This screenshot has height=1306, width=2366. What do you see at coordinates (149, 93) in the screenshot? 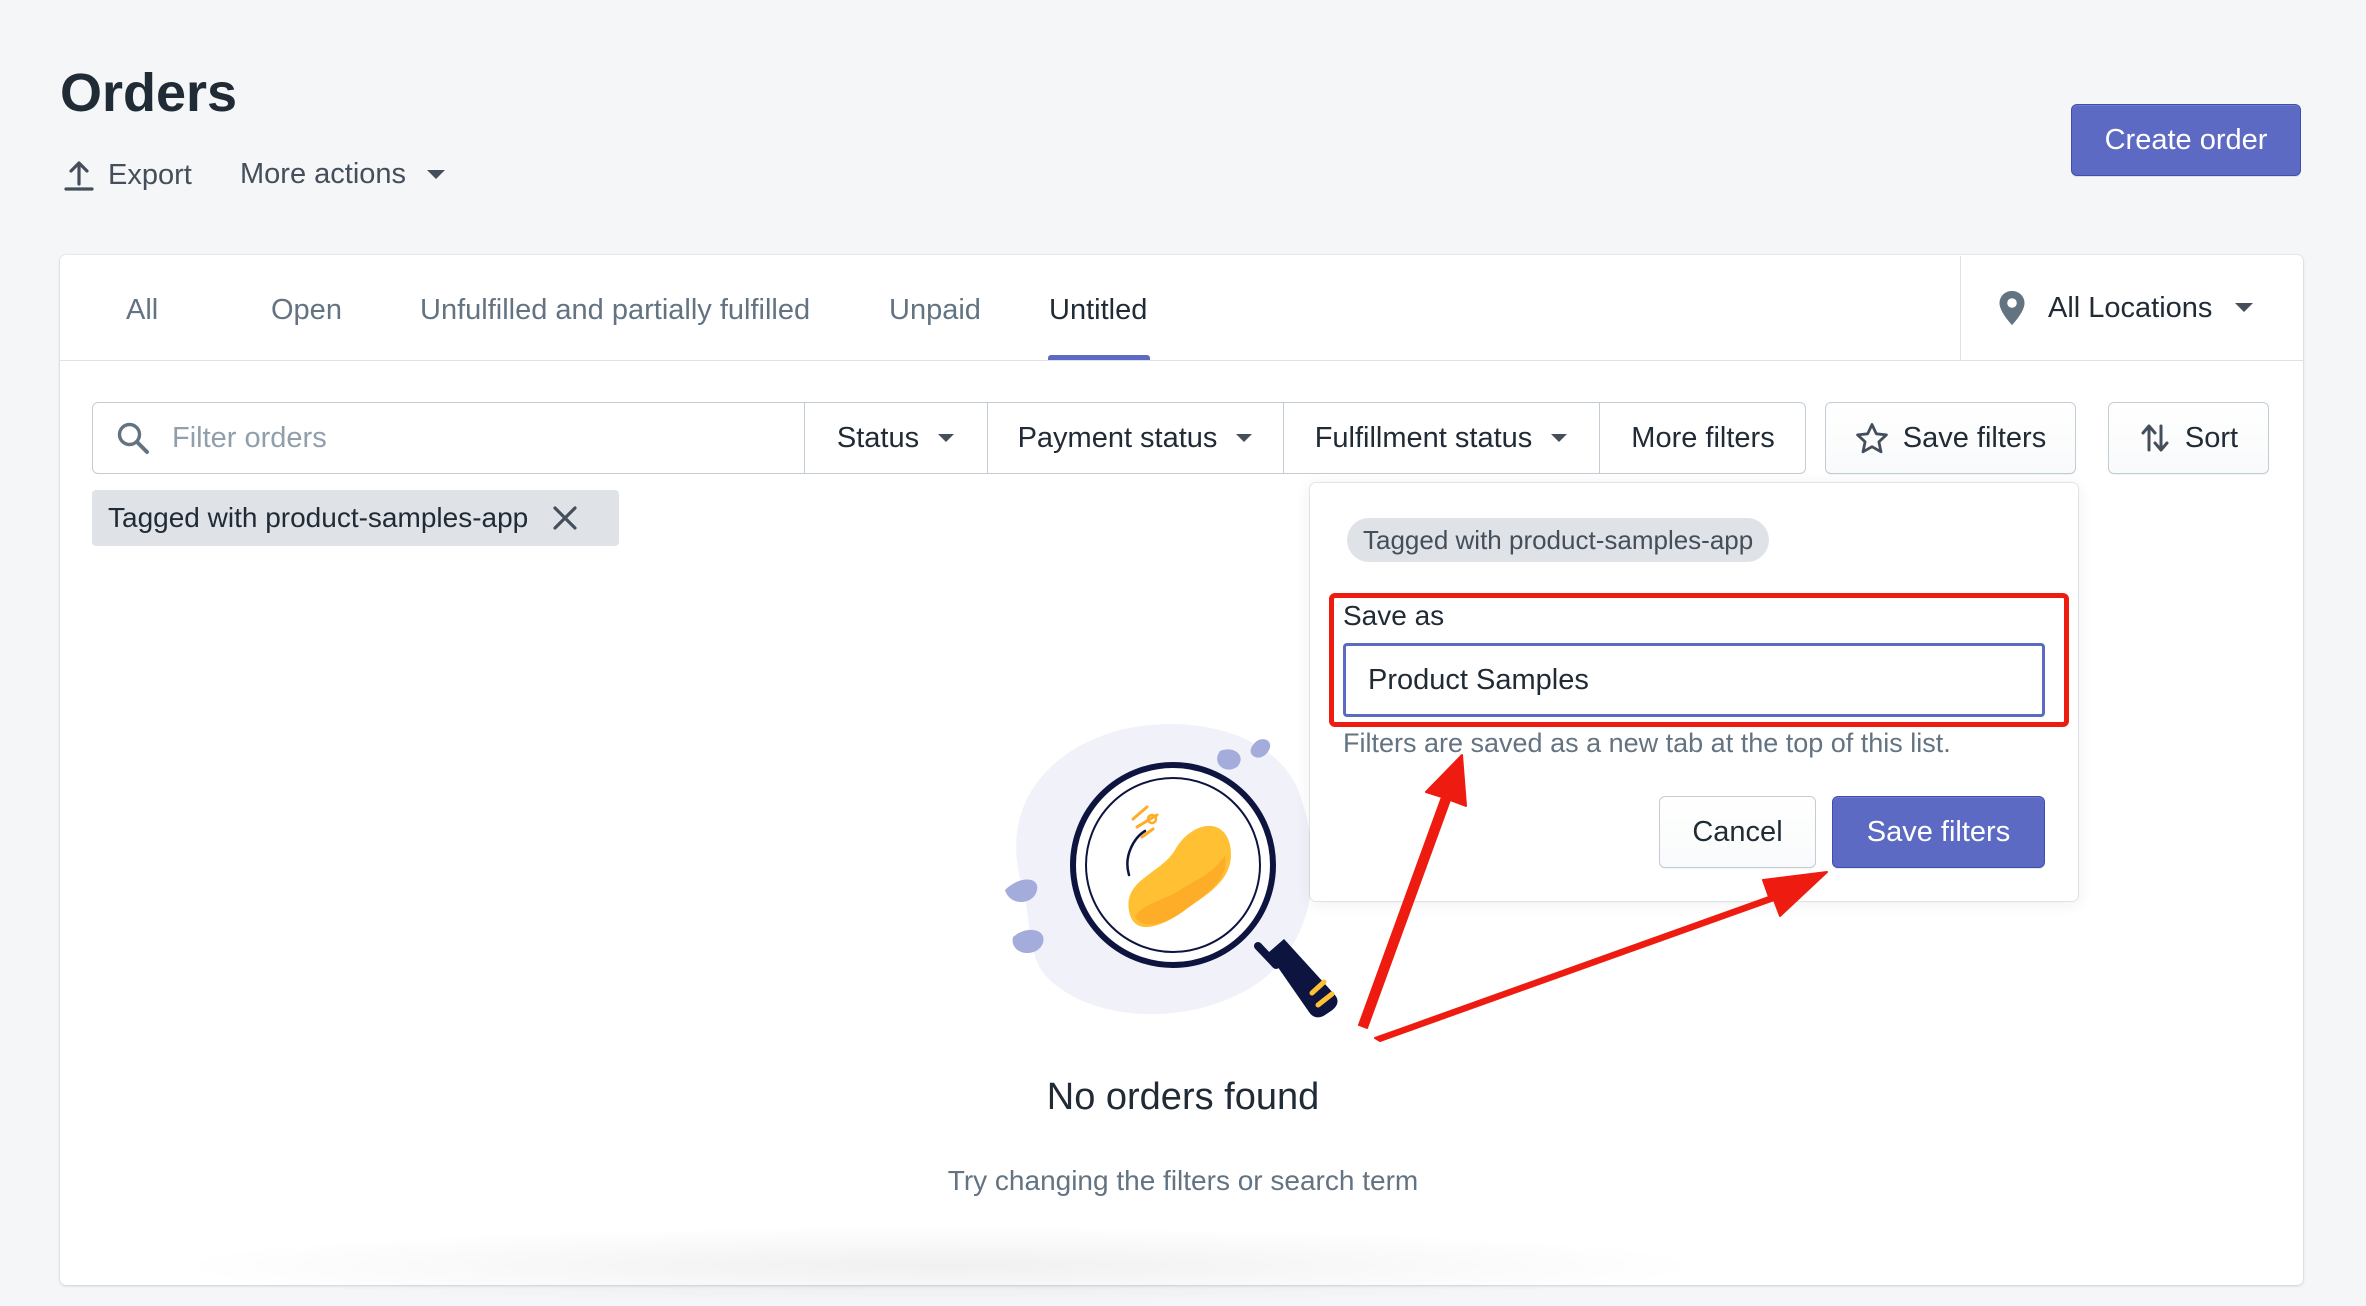
I see `page-title: Orders` at bounding box center [149, 93].